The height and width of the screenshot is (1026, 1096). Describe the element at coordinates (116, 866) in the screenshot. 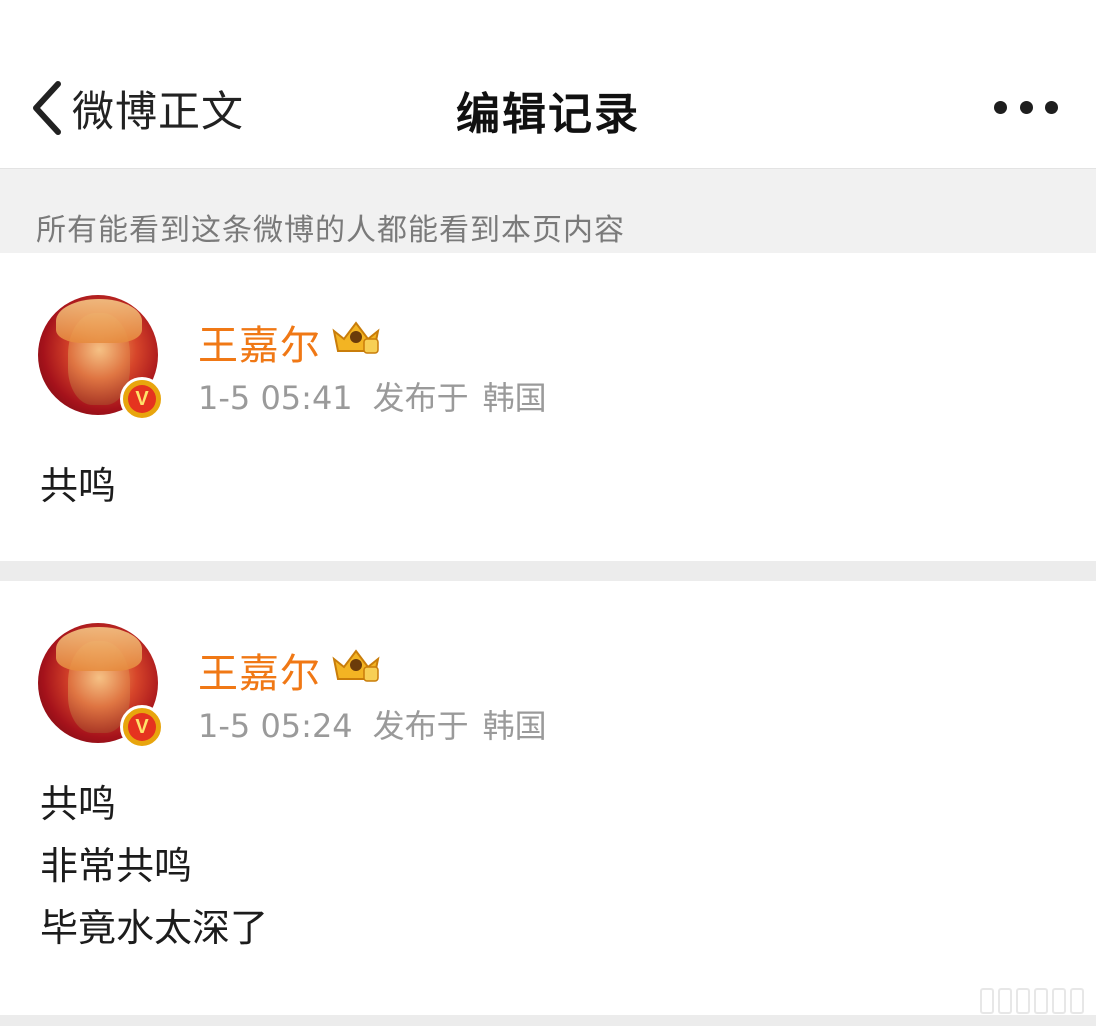

I see `content-line: 非常共鸣` at that location.